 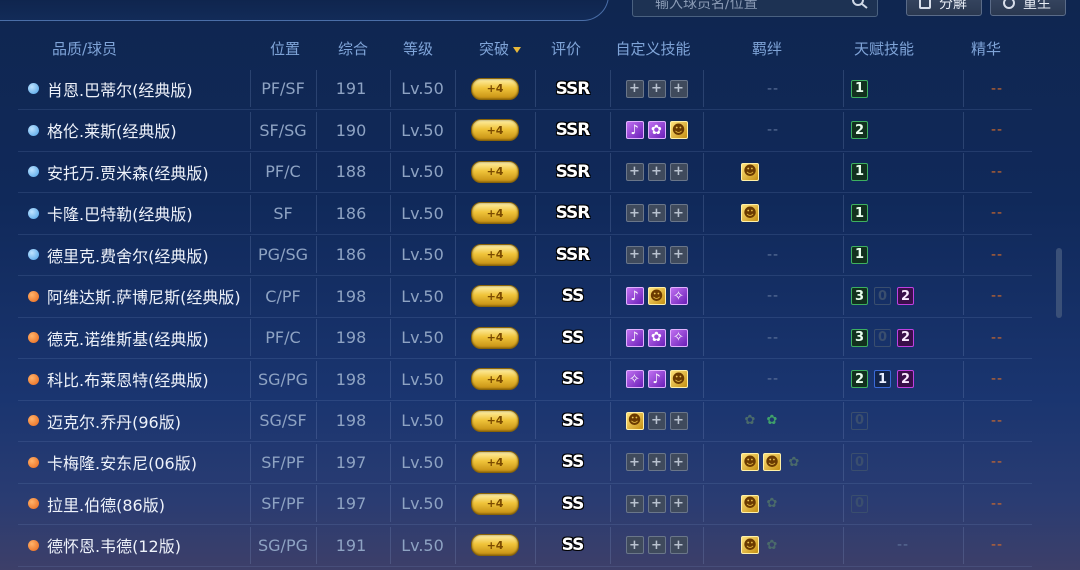 What do you see at coordinates (525, 297) in the screenshot?
I see `table-row: 阿维达斯.萨博尼斯(经典版) C/PF 198 Lv.50 +4 SS ♪ ☻ ✧ -- 3 0 2 --` at bounding box center [525, 297].